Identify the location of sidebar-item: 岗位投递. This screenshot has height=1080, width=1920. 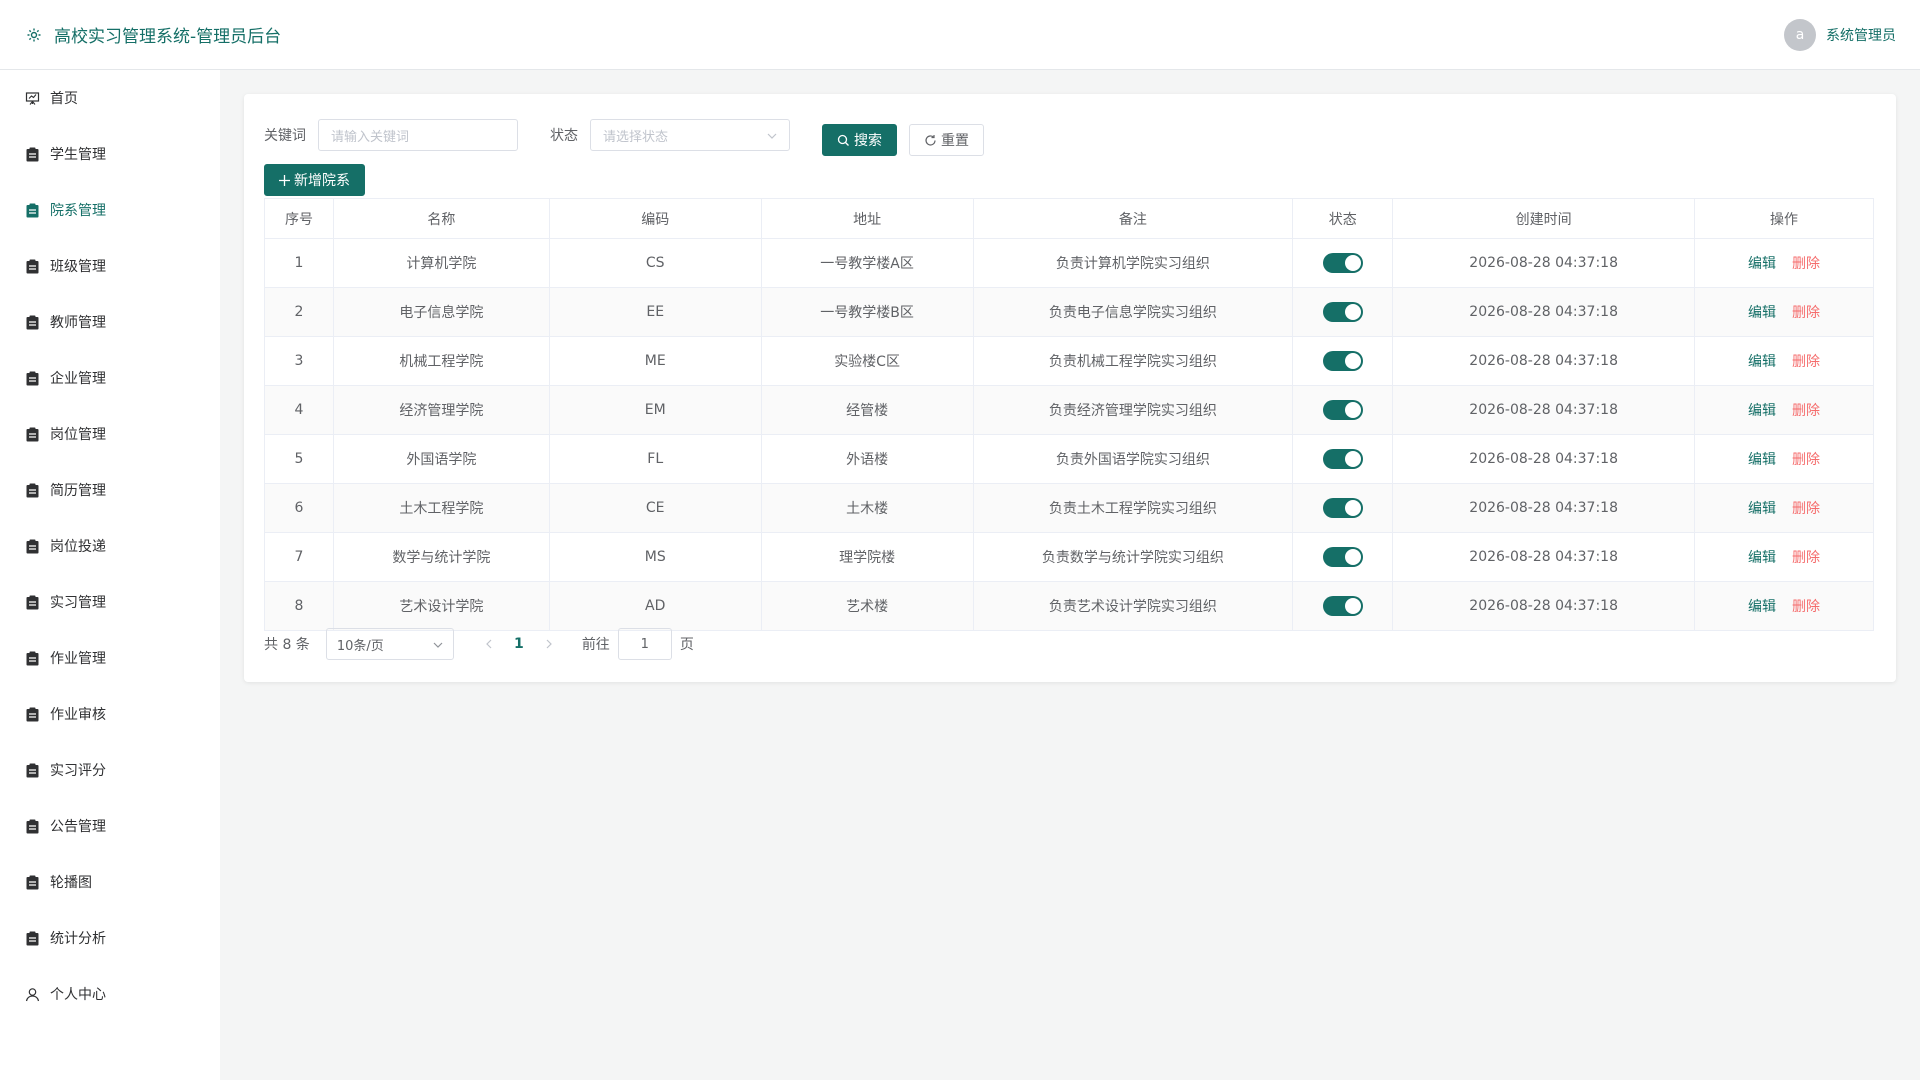
(110, 546).